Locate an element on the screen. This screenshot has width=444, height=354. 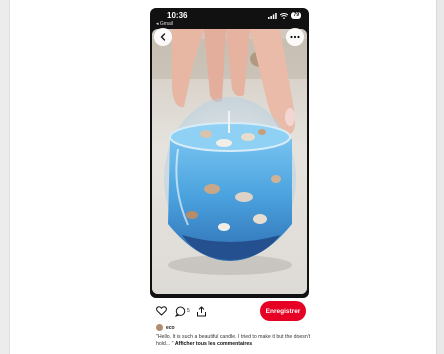
like-button is located at coordinates (161, 311).